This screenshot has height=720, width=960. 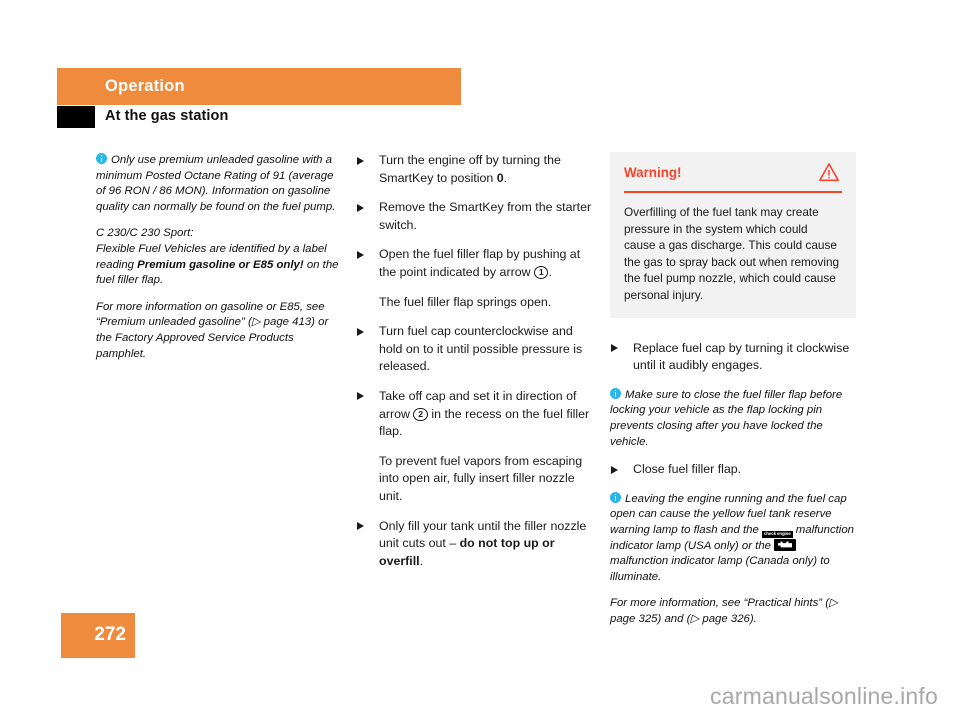 What do you see at coordinates (167, 116) in the screenshot?
I see `page-title: At the gas station` at bounding box center [167, 116].